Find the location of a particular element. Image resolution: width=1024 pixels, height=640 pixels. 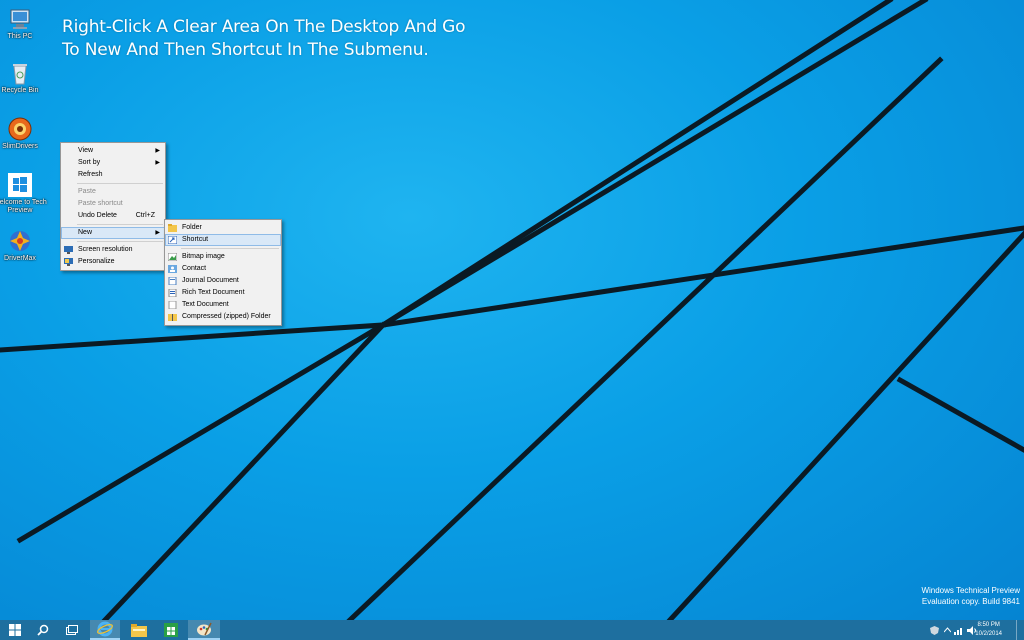

desktop-icon-drivermax: DriverMax is located at coordinates (24, 245).